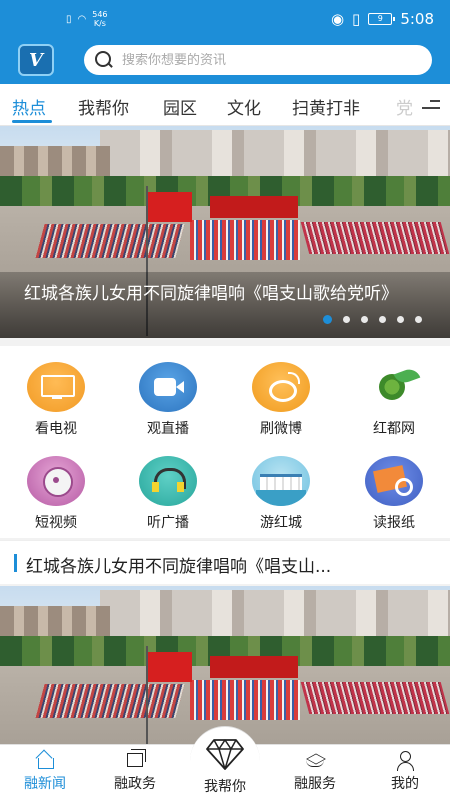 Image resolution: width=450 pixels, height=800 pixels. I want to click on tab-anti-porn: 扫黄打非, so click(326, 106).